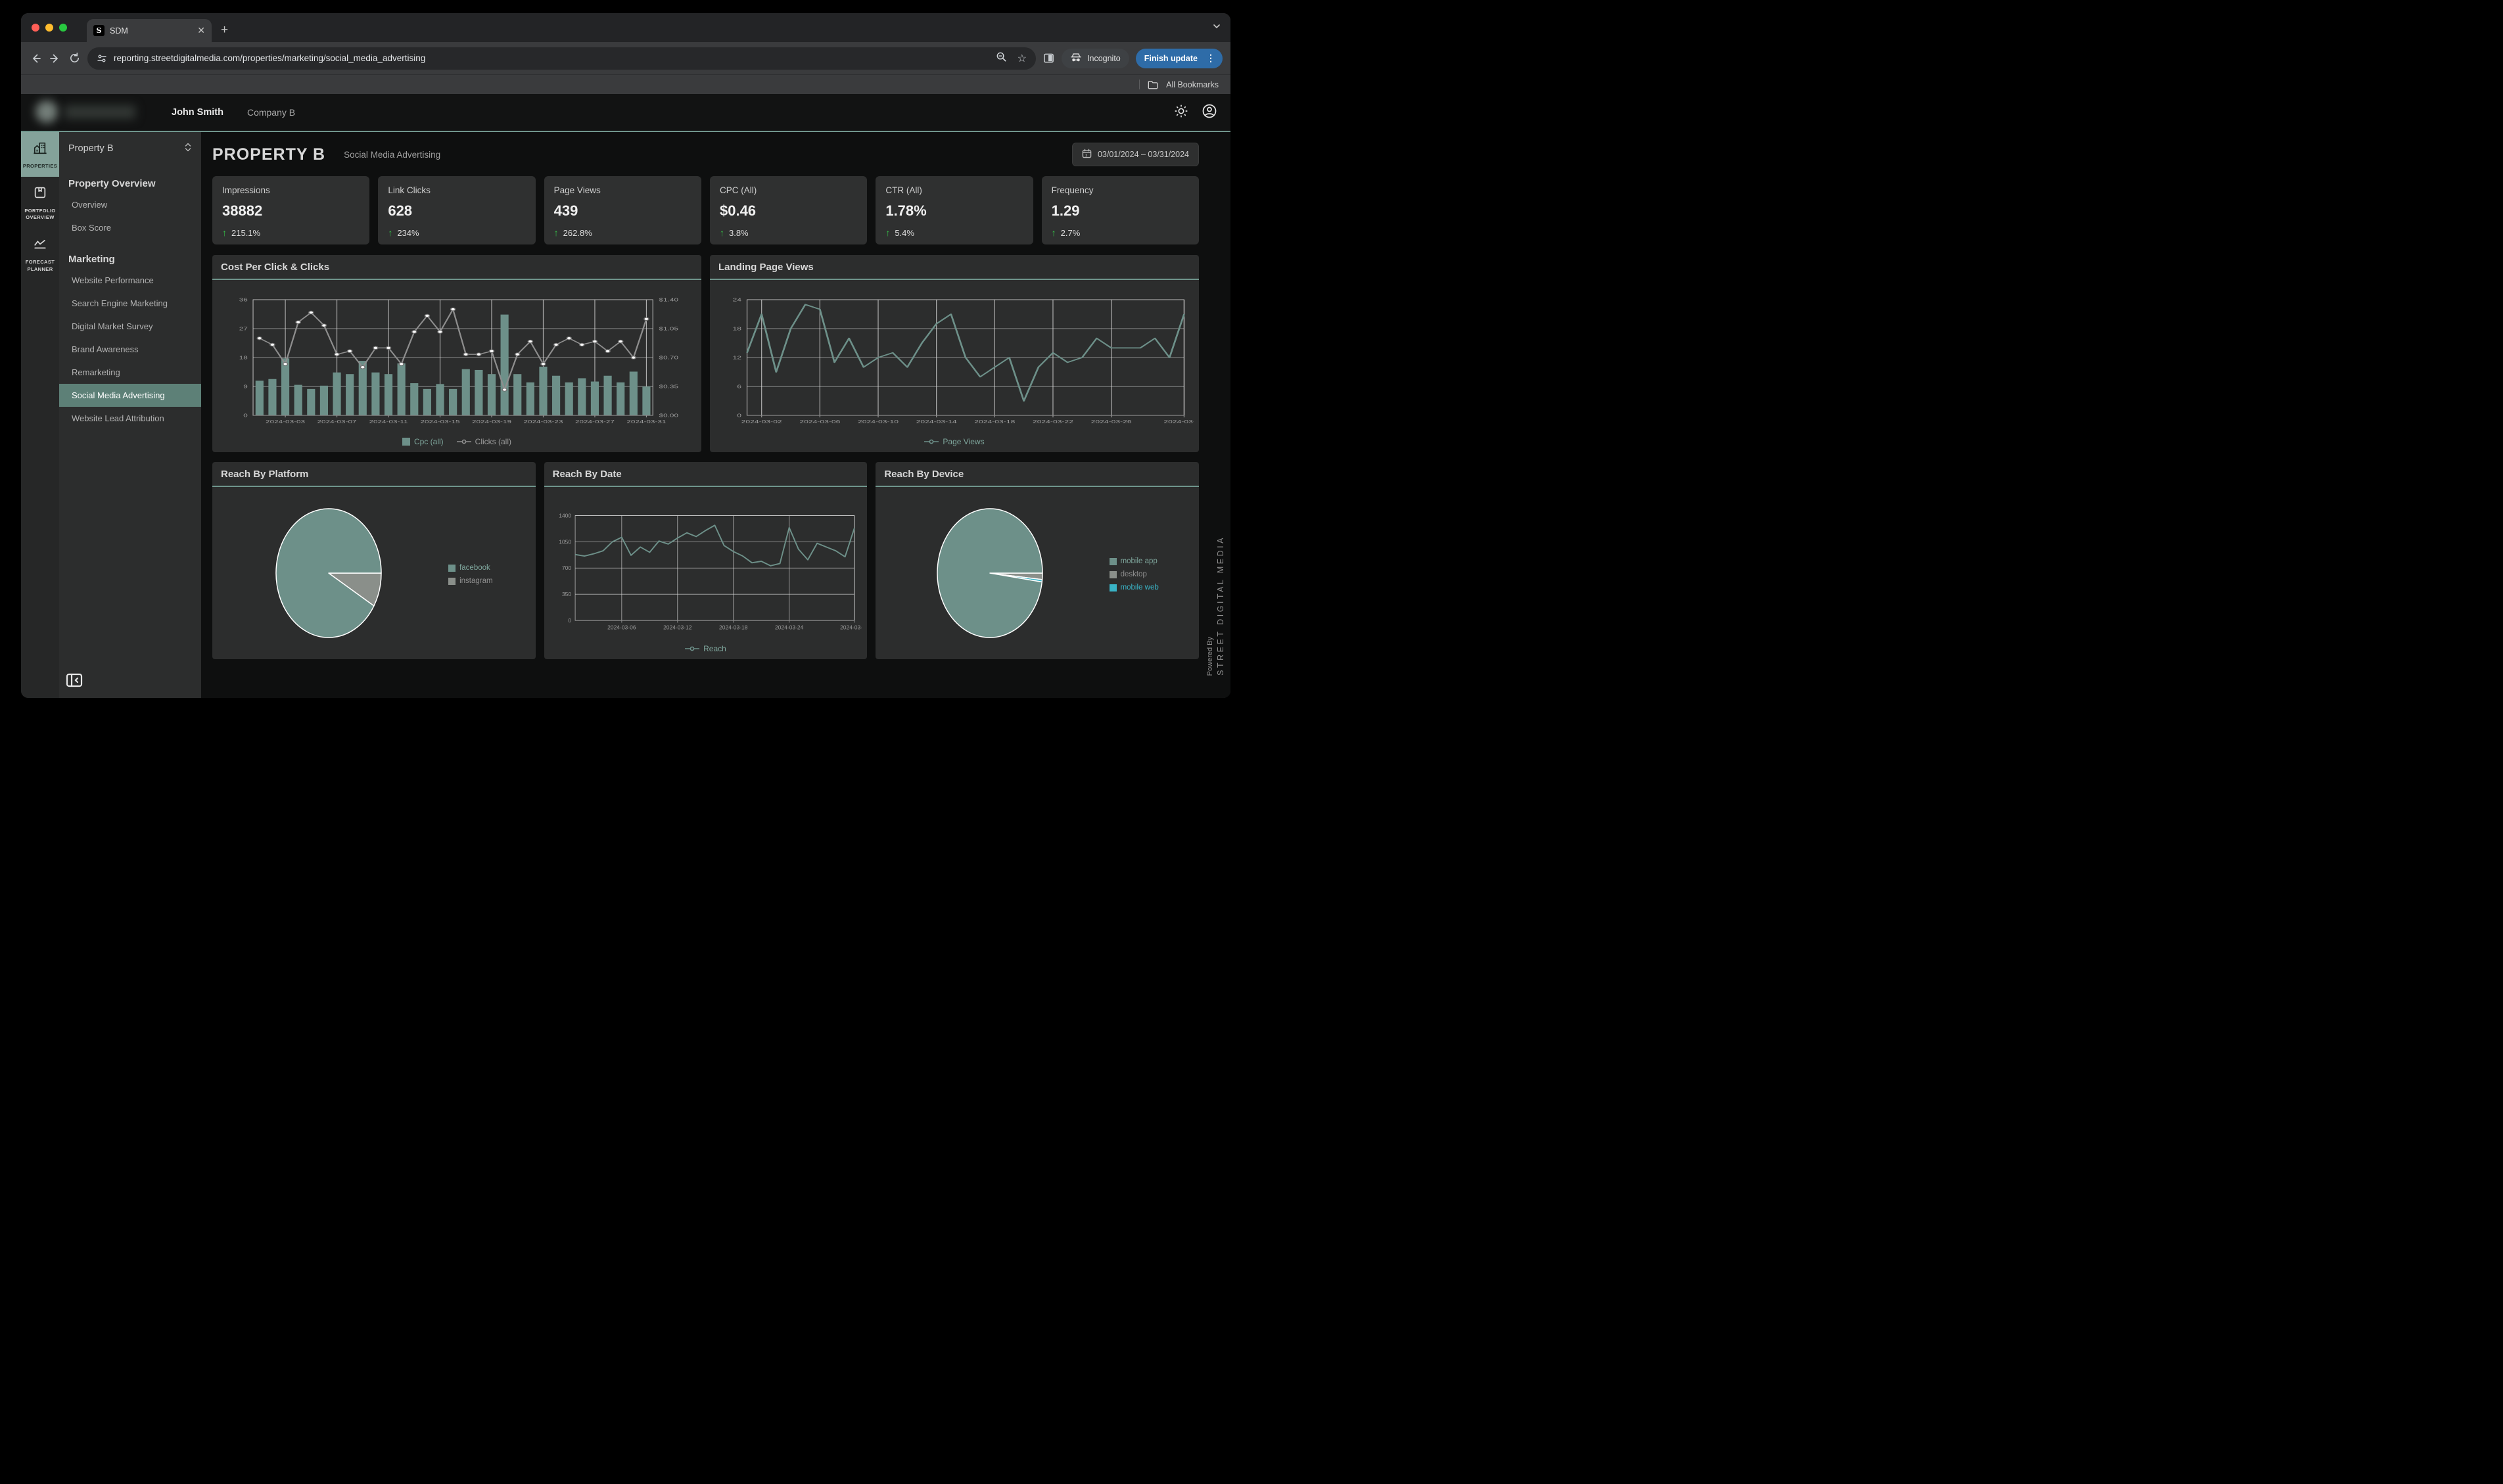 Image resolution: width=2503 pixels, height=1484 pixels. I want to click on menu-item-box-score: Box Score, so click(130, 227).